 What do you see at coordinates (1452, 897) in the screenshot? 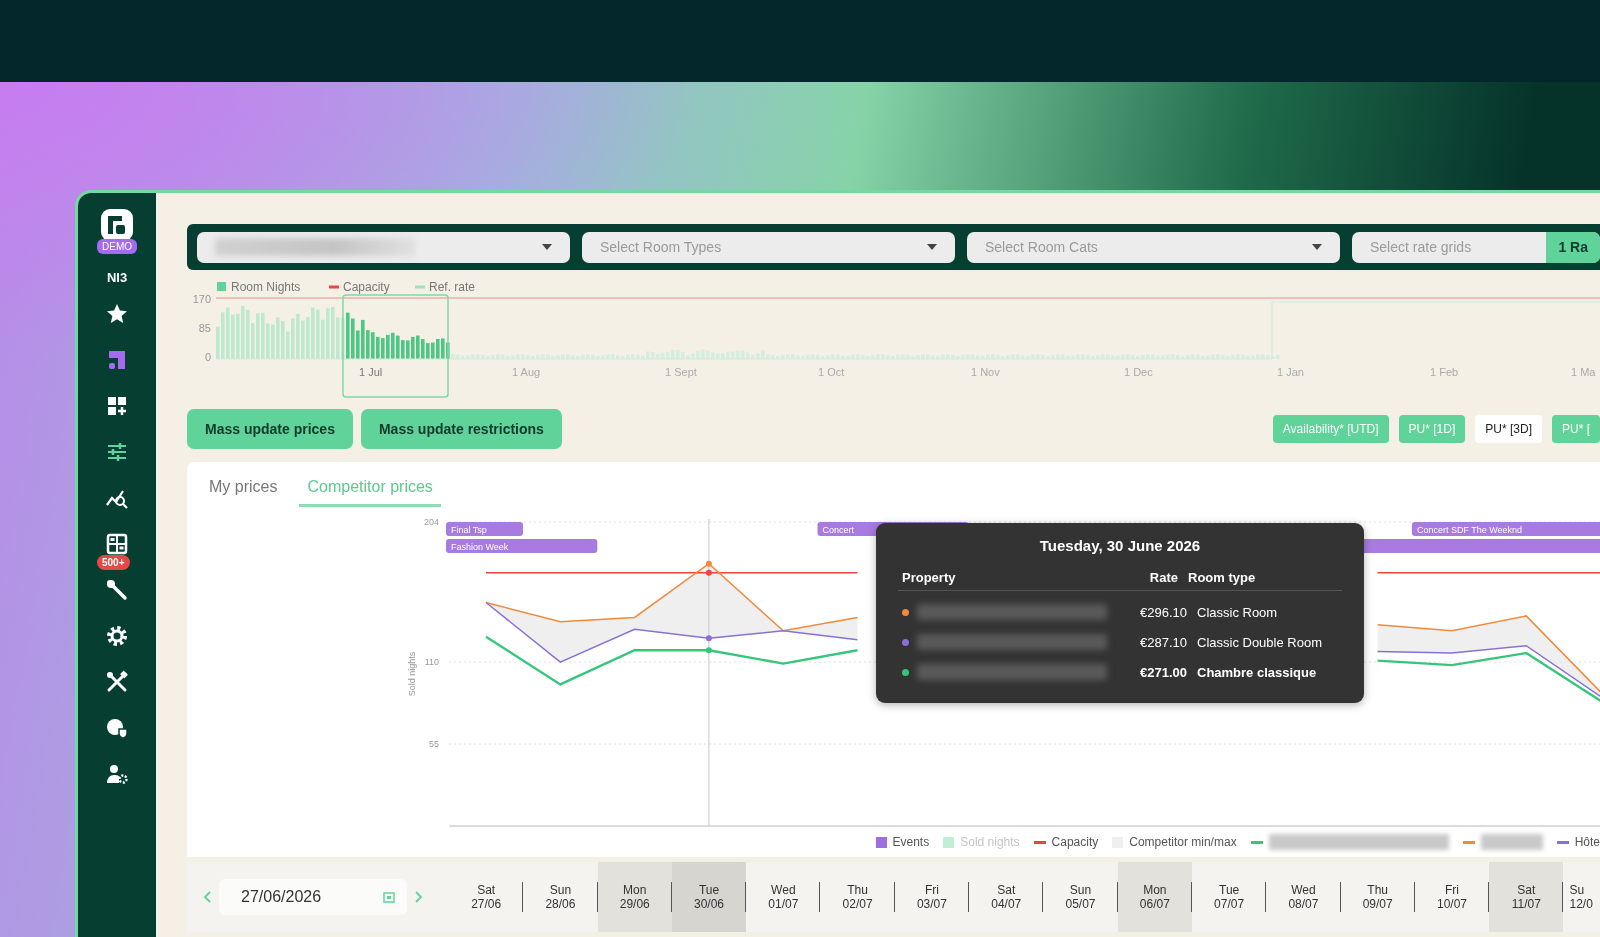
I see `day-column: Fri 10/07` at bounding box center [1452, 897].